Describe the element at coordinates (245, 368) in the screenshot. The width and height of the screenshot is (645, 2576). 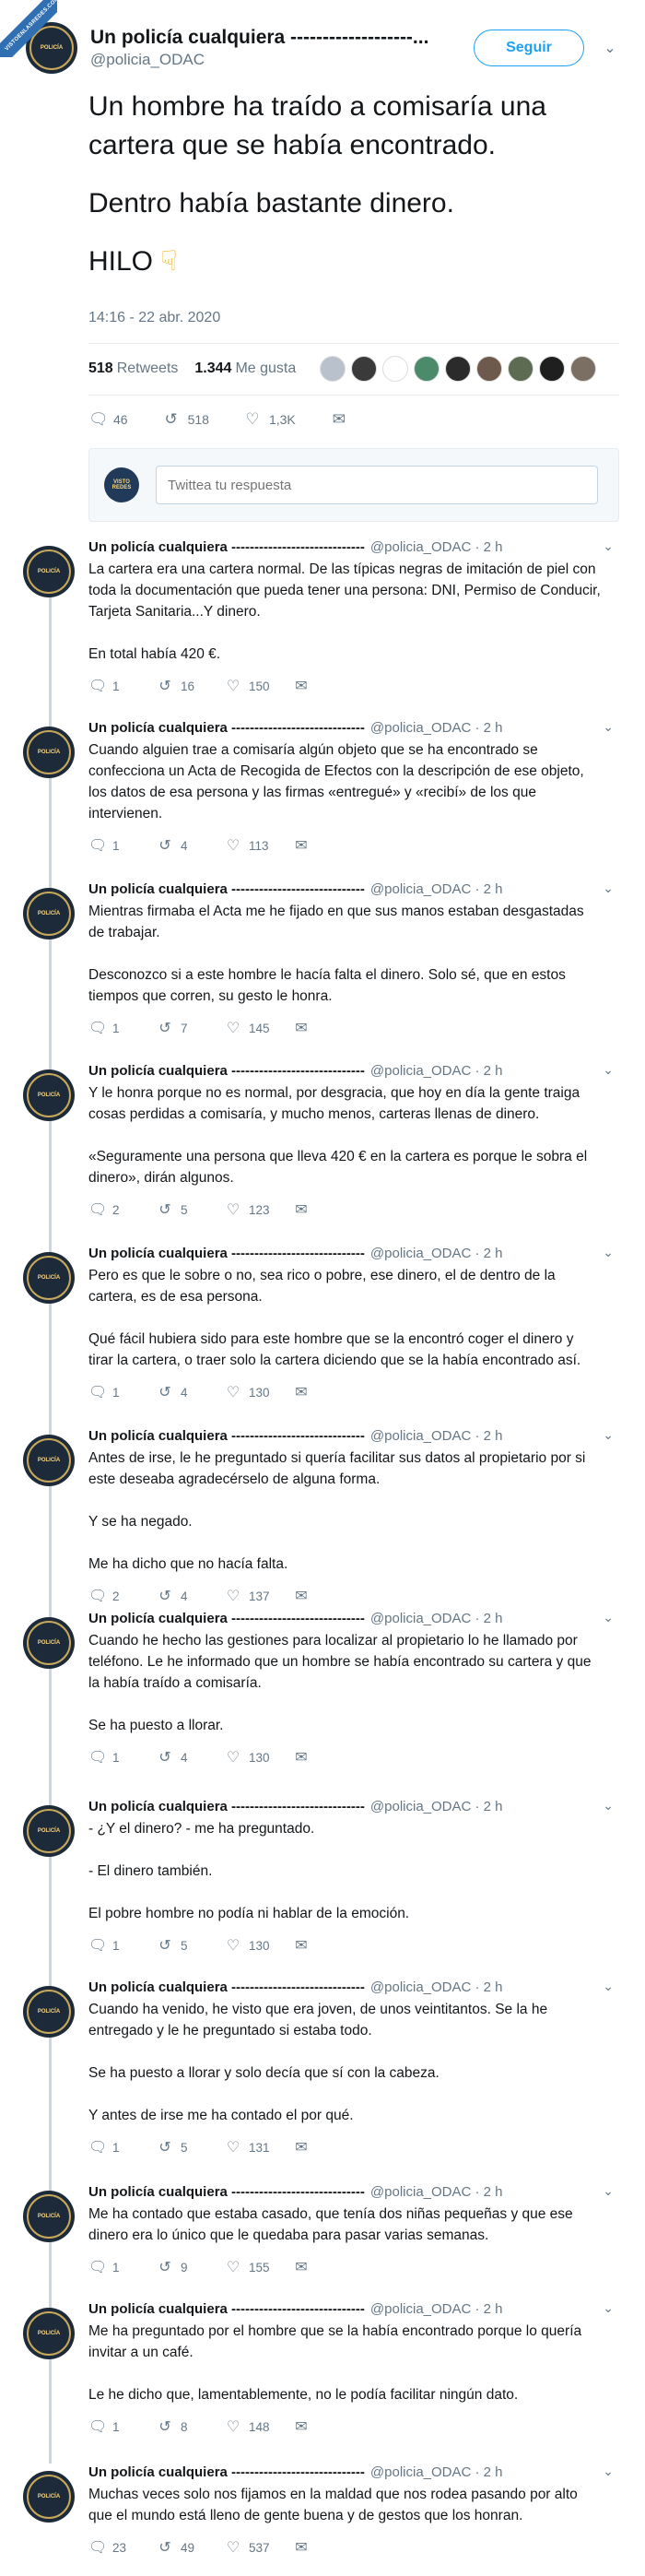
I see `likes-stat: 1.344 Me gusta` at that location.